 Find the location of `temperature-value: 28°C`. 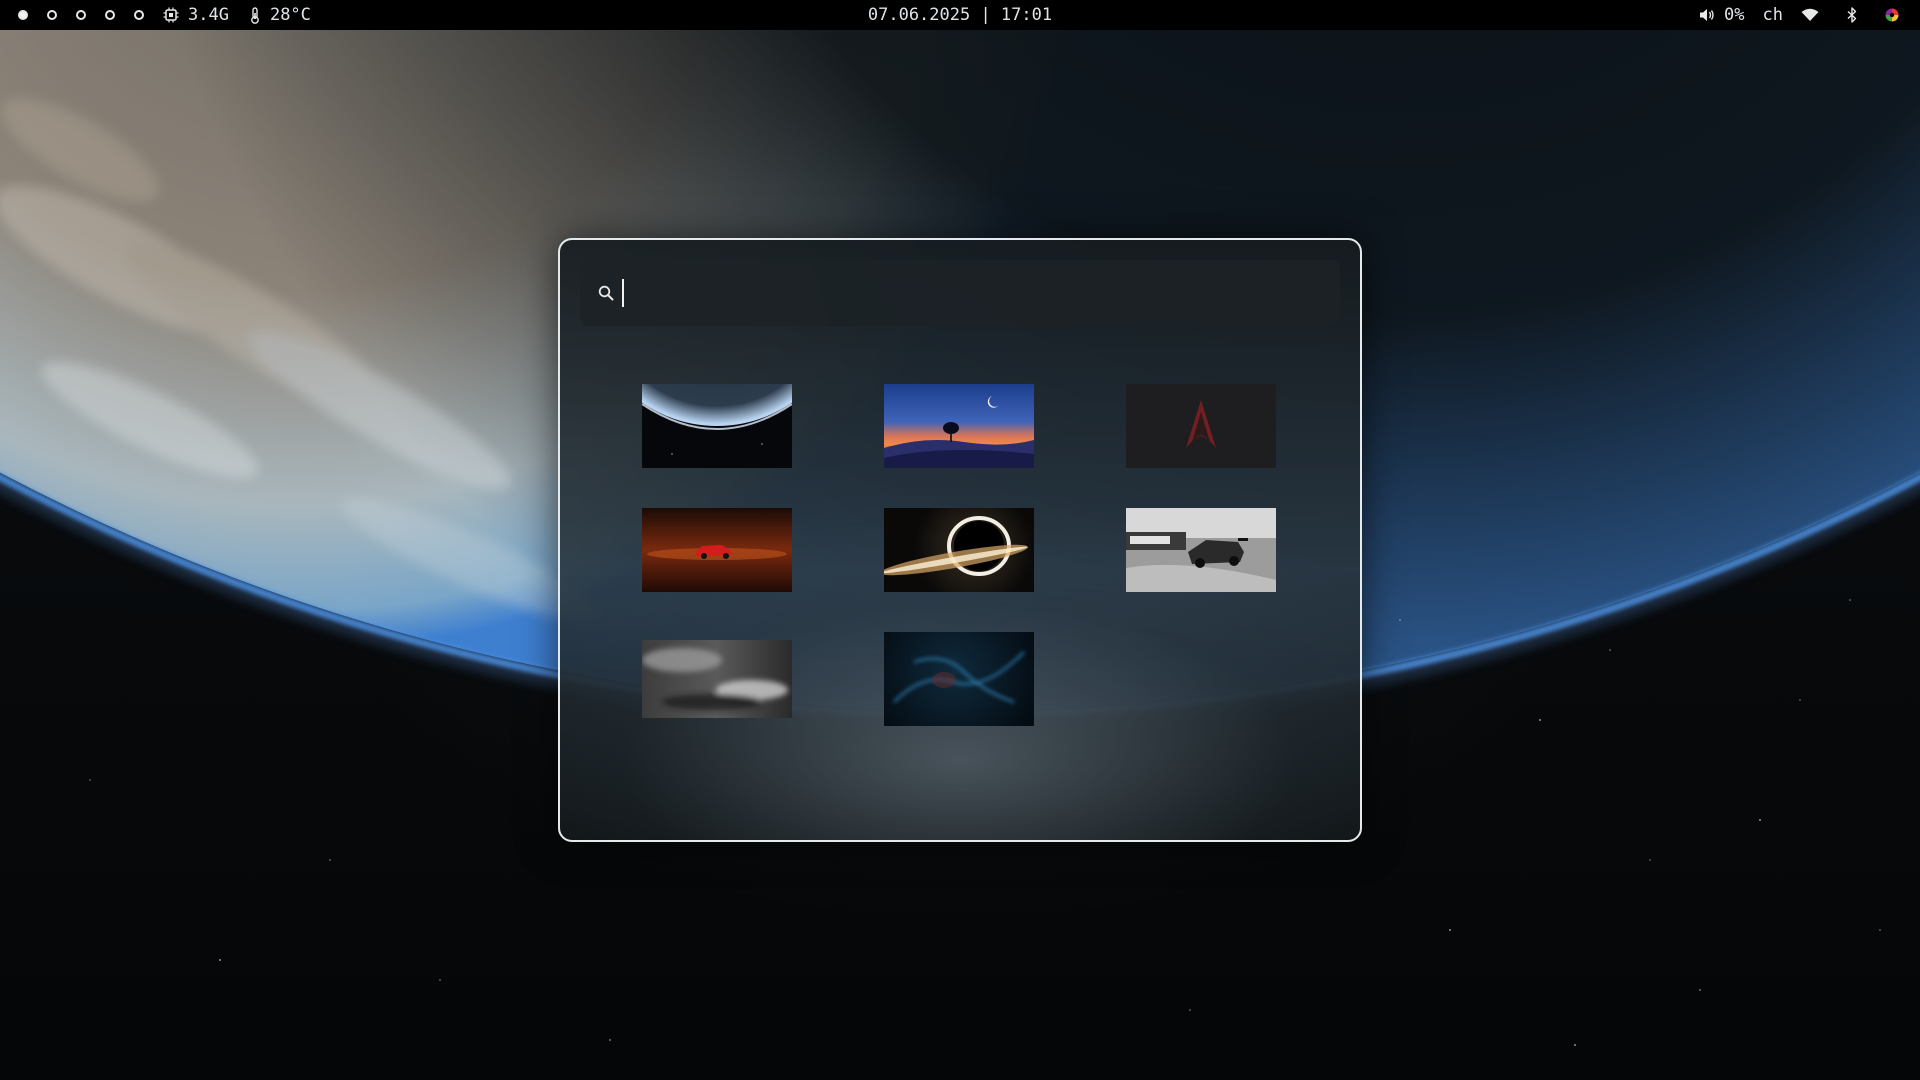

temperature-value: 28°C is located at coordinates (290, 15).